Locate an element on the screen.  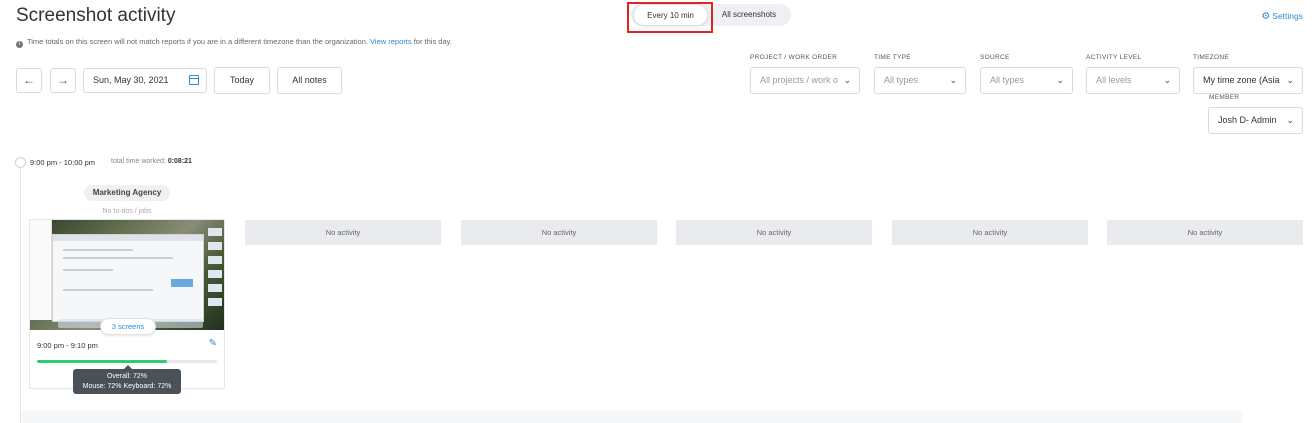
page-title: Screenshot activity is located at coordinates (96, 15).